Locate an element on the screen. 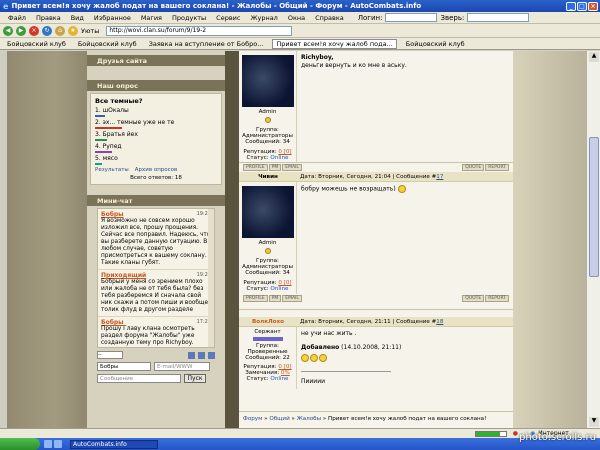 The width and height of the screenshot is (600, 450). post-number: 17 is located at coordinates (439, 177).